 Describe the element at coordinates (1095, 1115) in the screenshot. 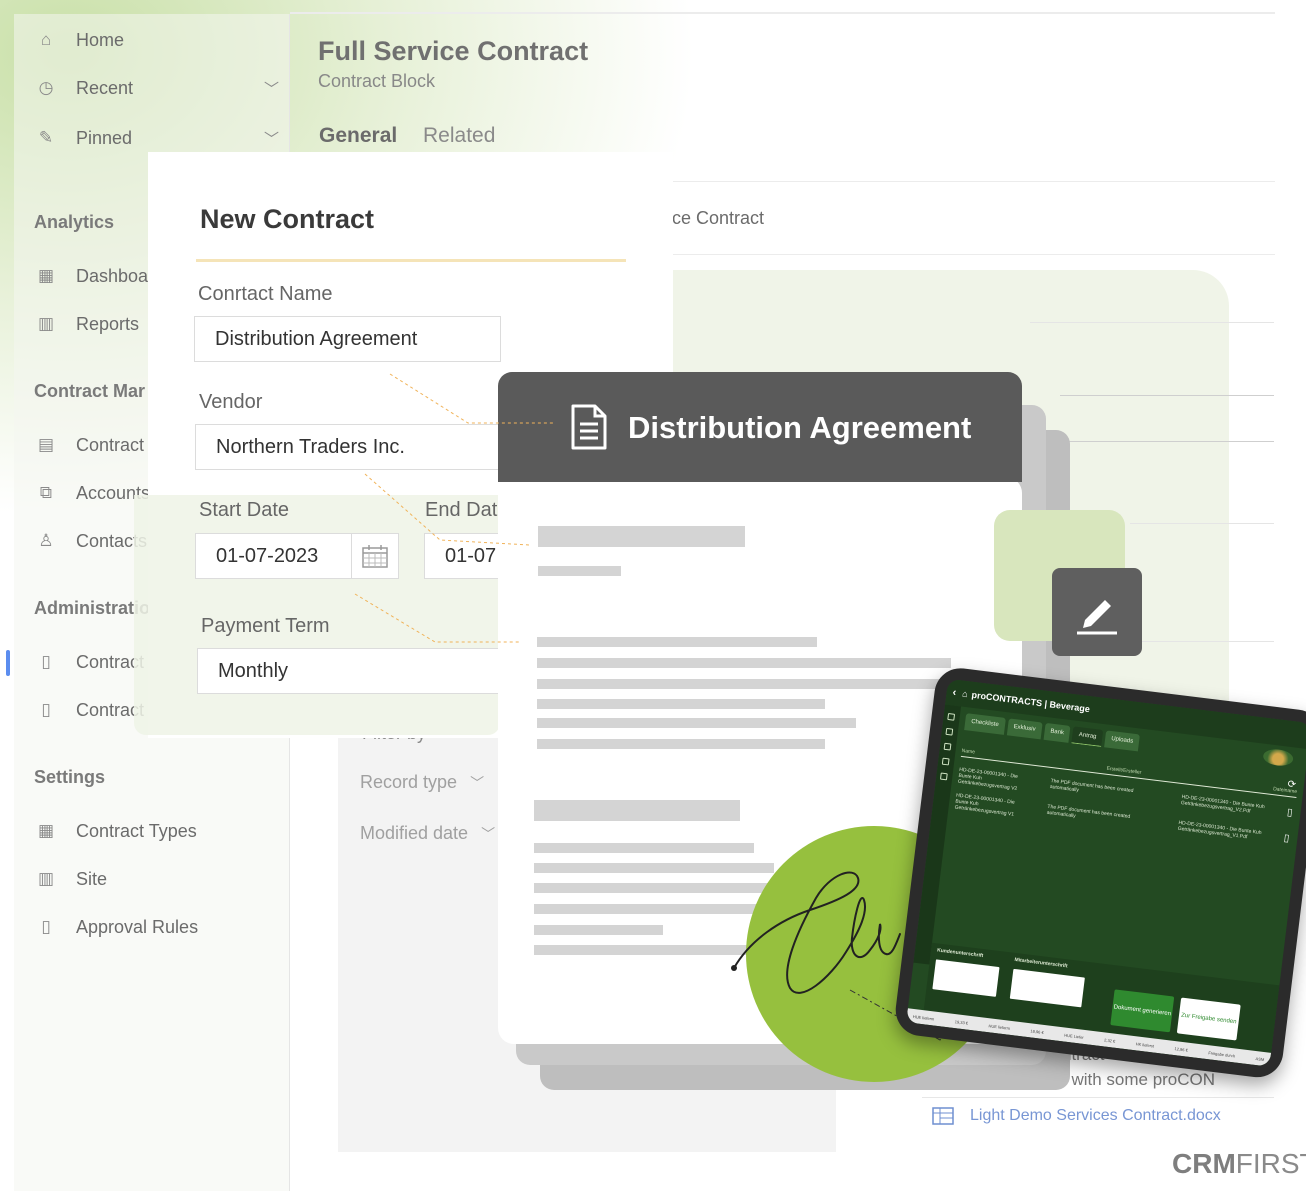

I see `attachment-name: Light Demo Services Contract.docx` at that location.